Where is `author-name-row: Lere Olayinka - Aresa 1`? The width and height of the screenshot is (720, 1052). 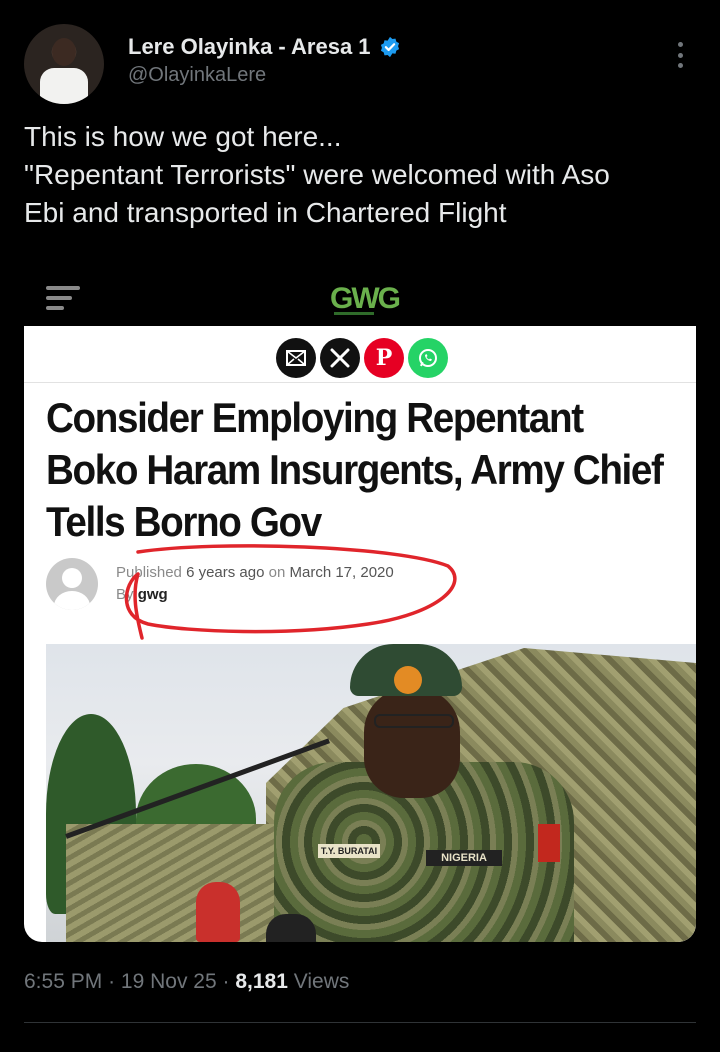 author-name-row: Lere Olayinka - Aresa 1 is located at coordinates (264, 47).